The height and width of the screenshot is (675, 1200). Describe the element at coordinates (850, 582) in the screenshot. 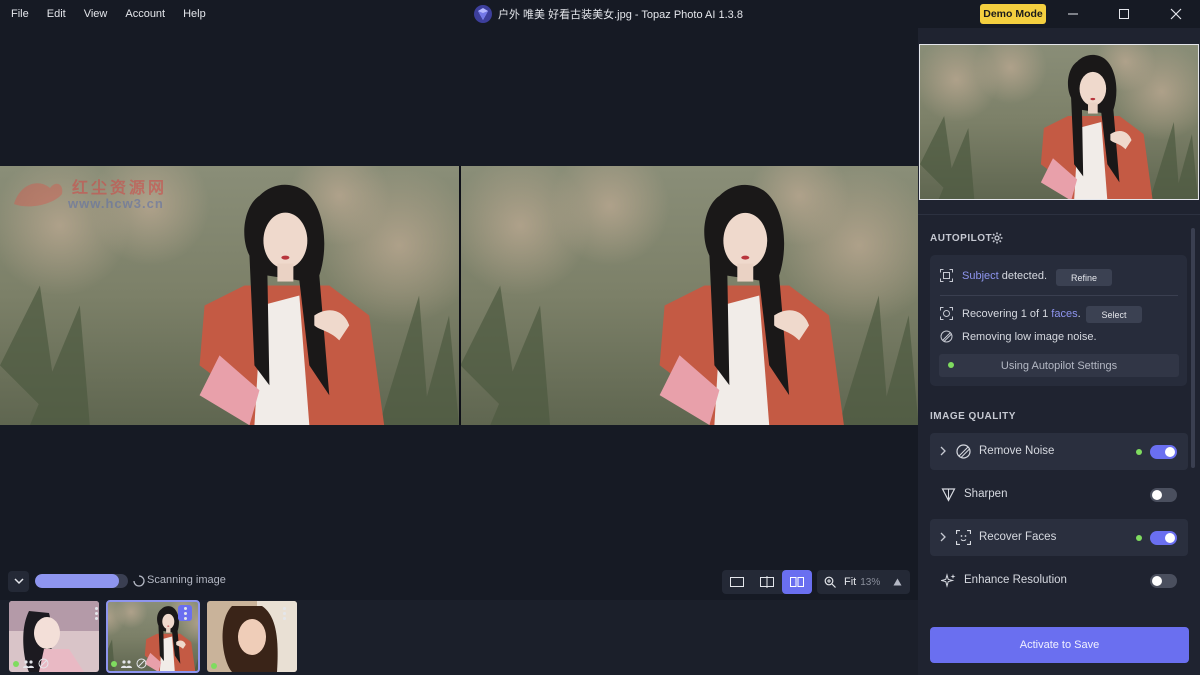

I see `zoom-label: Fit` at that location.